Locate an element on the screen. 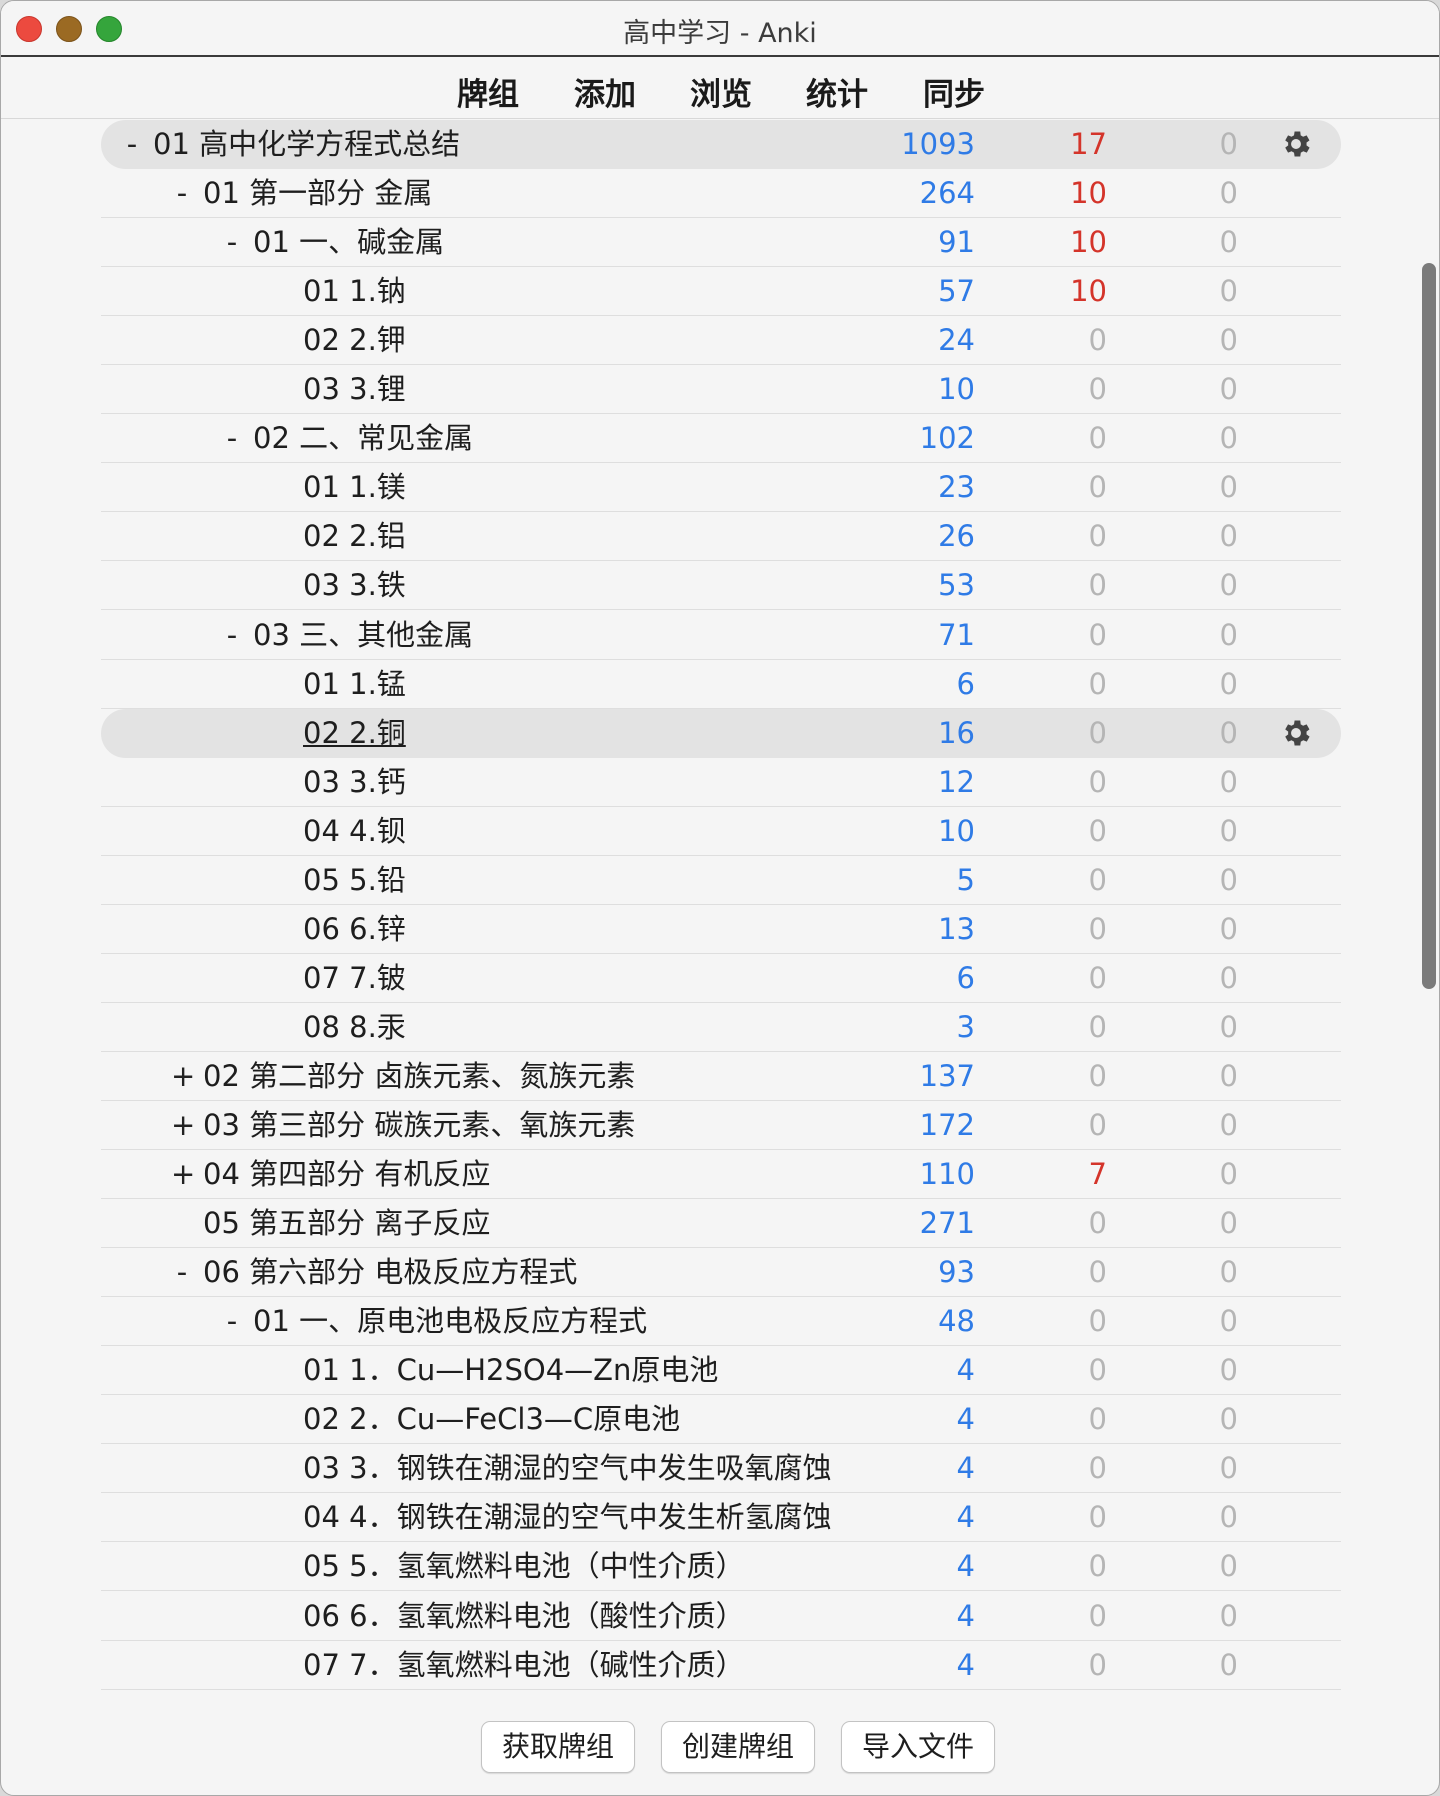 This screenshot has height=1796, width=1440. deck-row: 04 4．钢铁在潮湿的空气中发生析氢腐蚀 4 0 0 is located at coordinates (721, 1518).